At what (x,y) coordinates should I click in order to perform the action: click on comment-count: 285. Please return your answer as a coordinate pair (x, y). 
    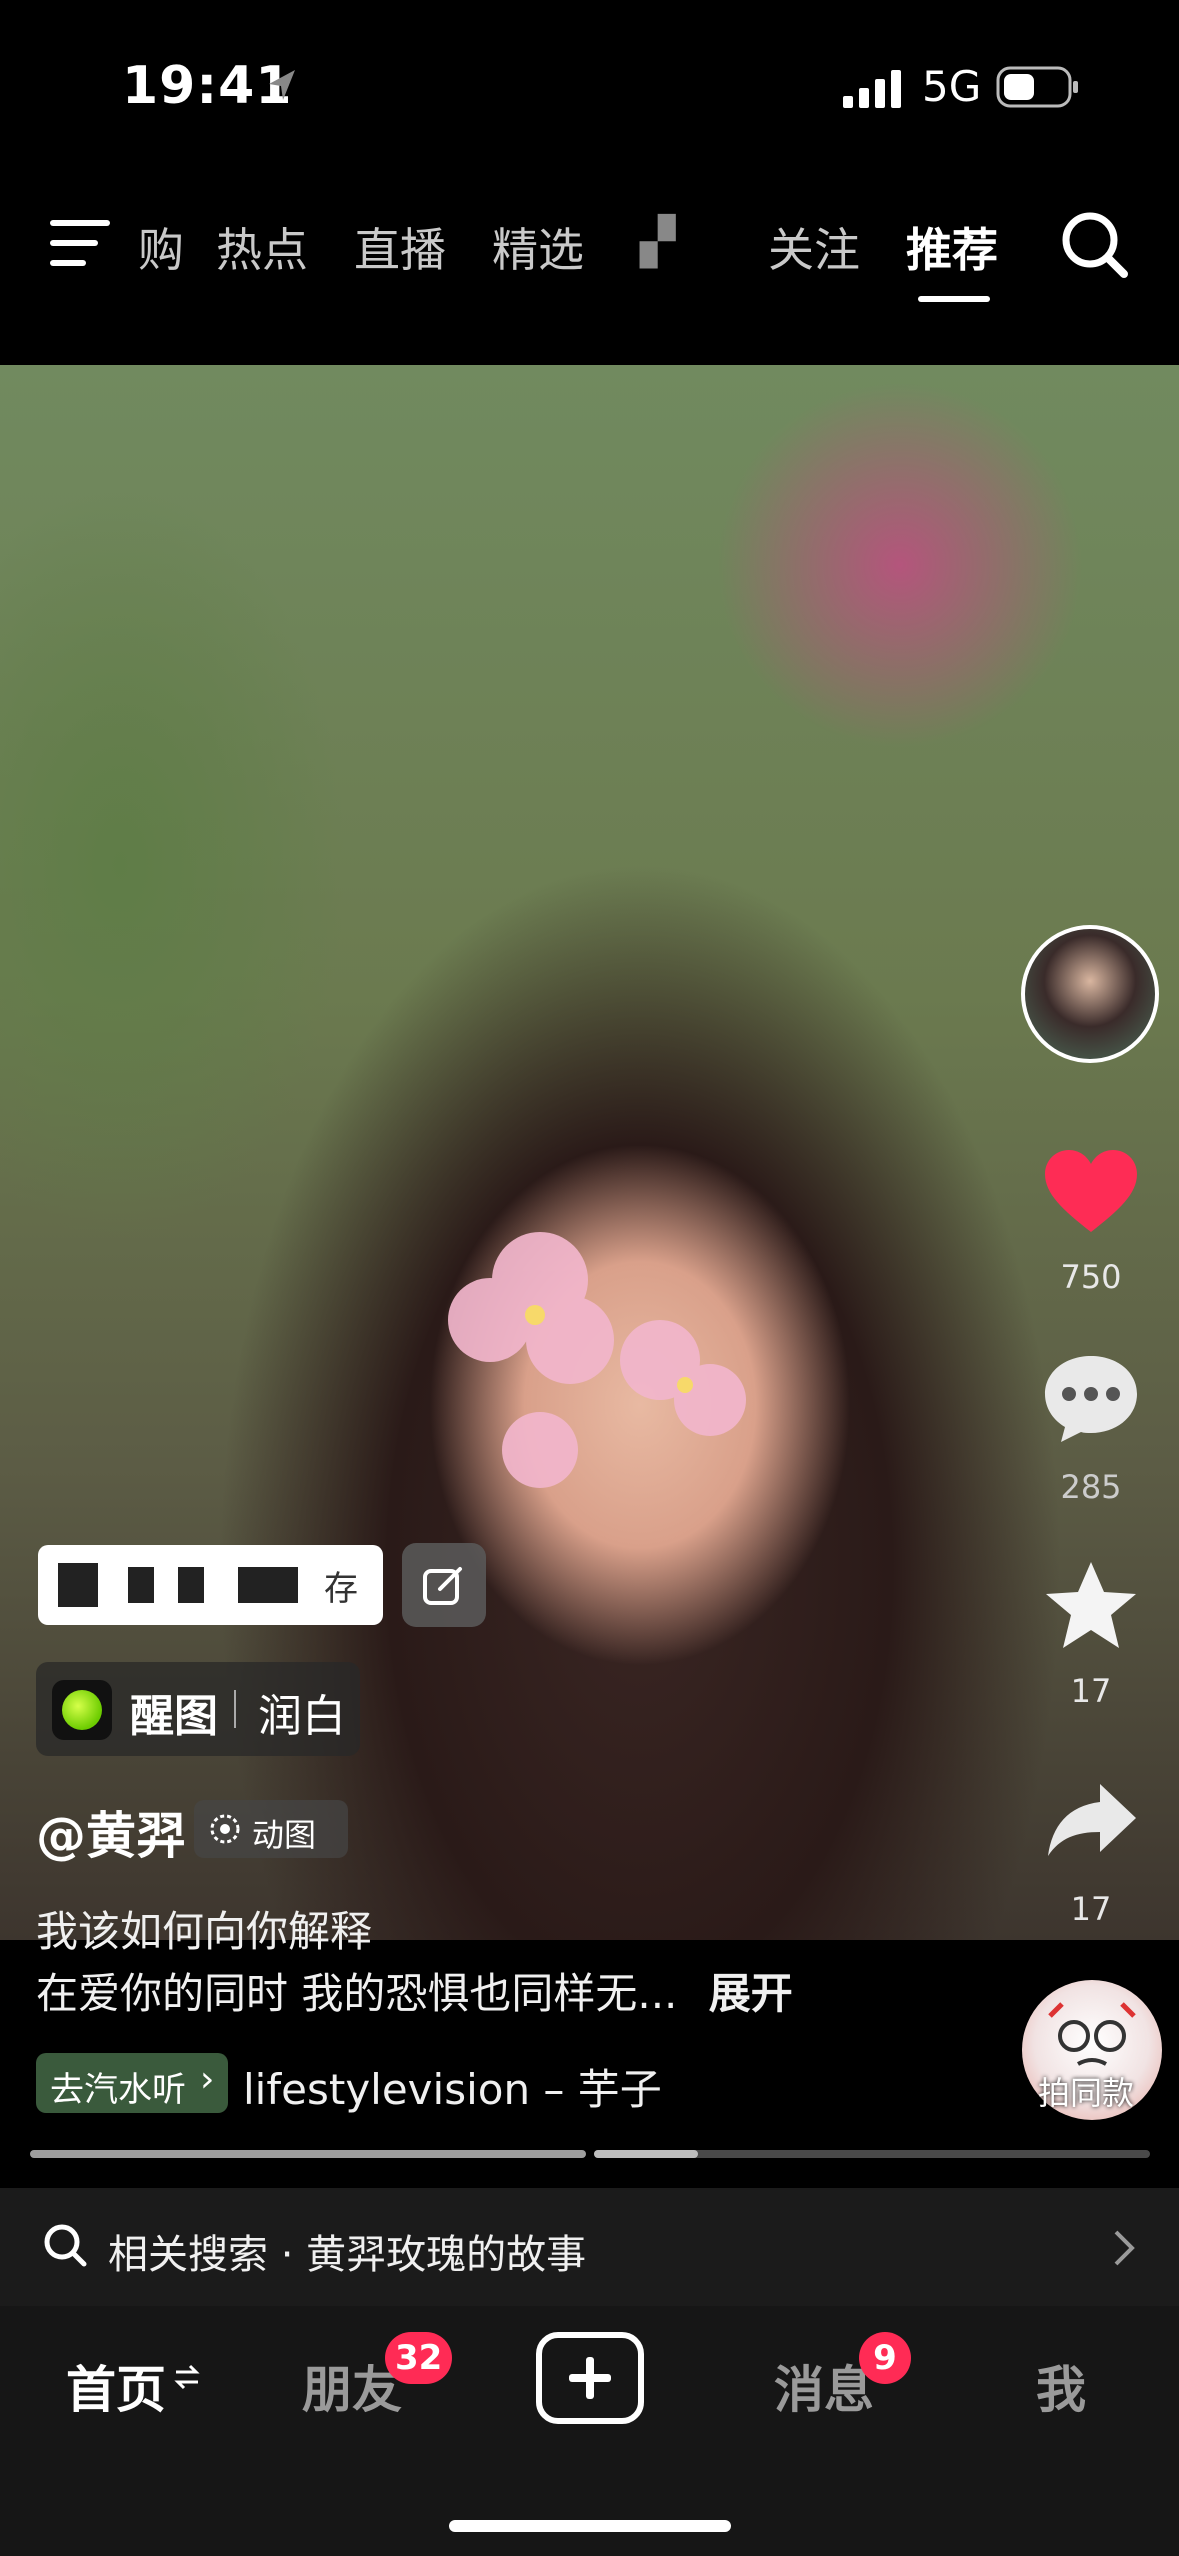
    Looking at the image, I should click on (1091, 1487).